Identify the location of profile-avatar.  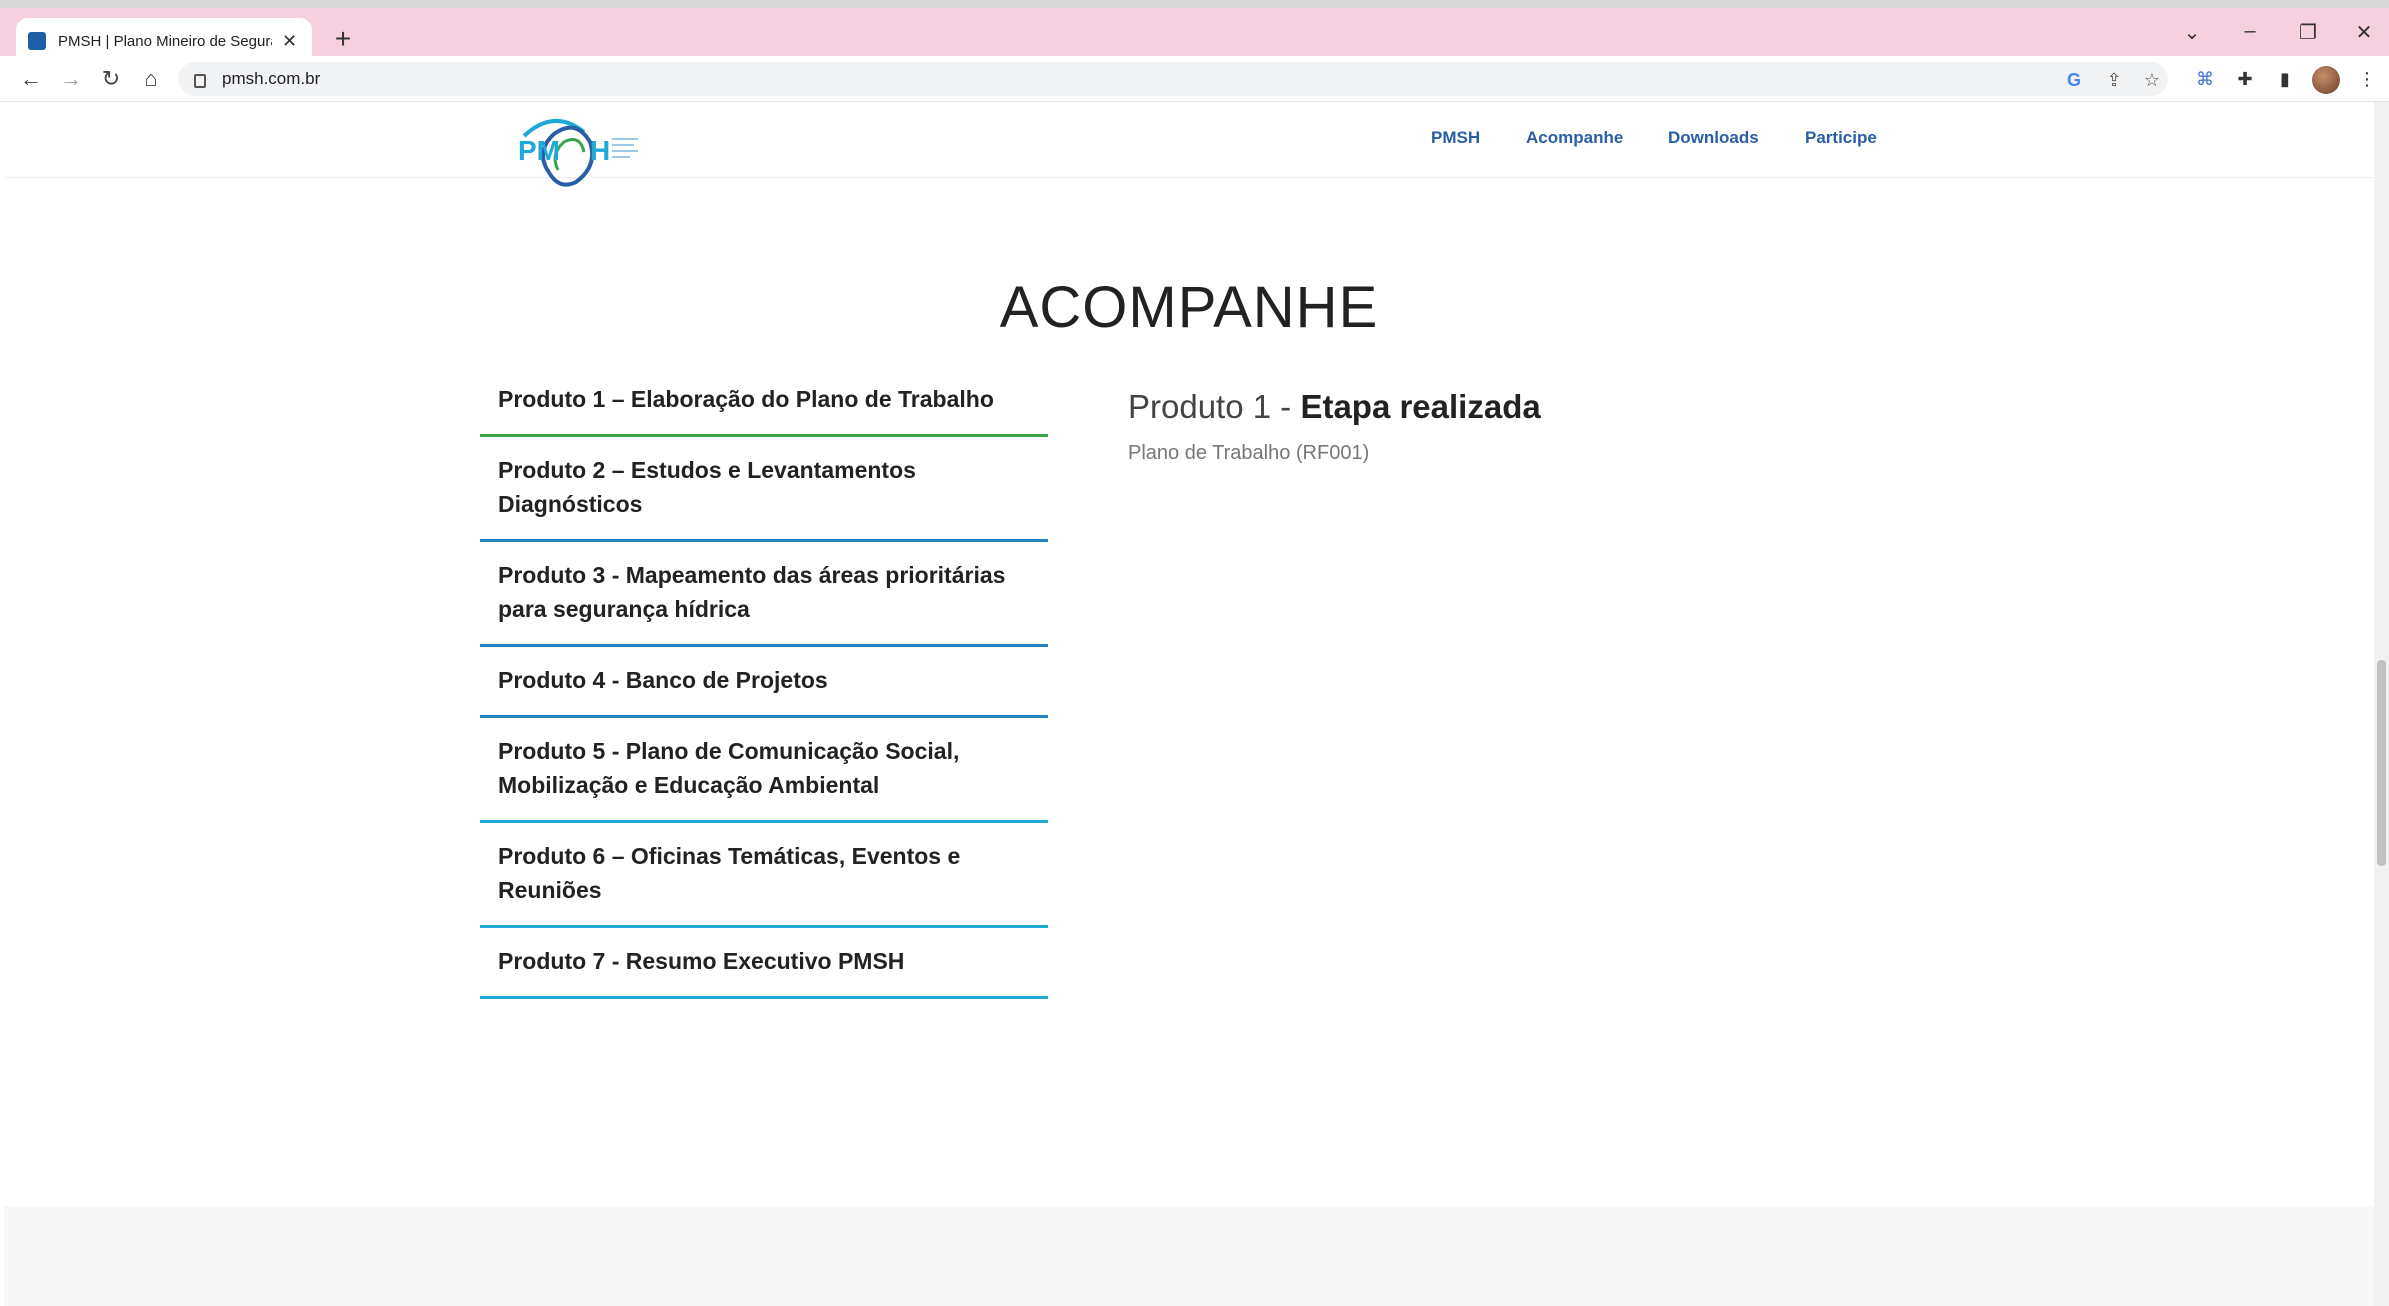
(2326, 80).